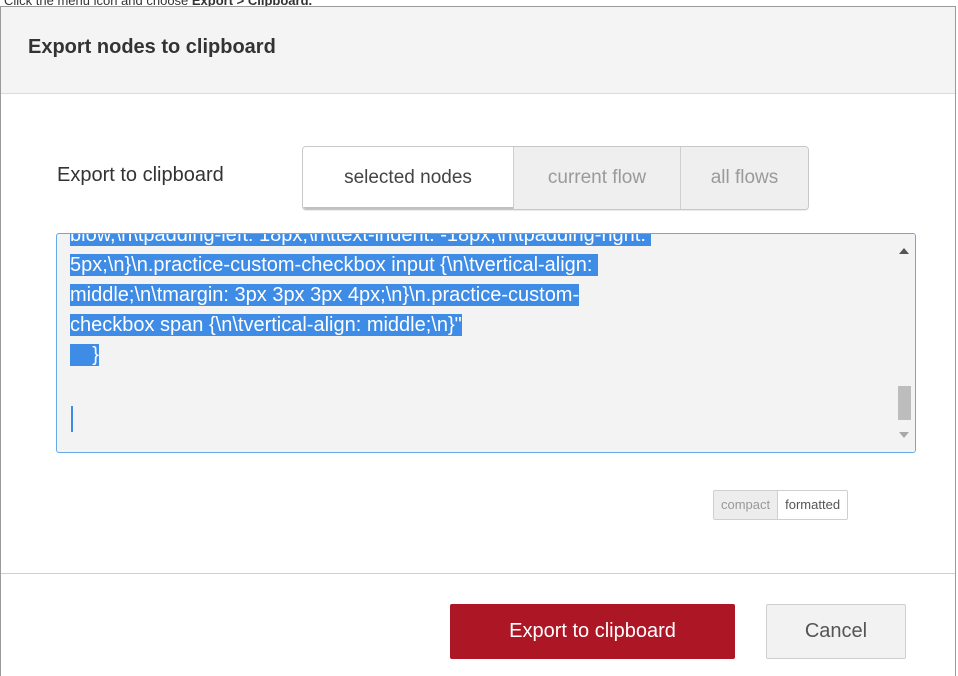 The height and width of the screenshot is (676, 958). I want to click on all-flows-tab: all flows, so click(744, 178).